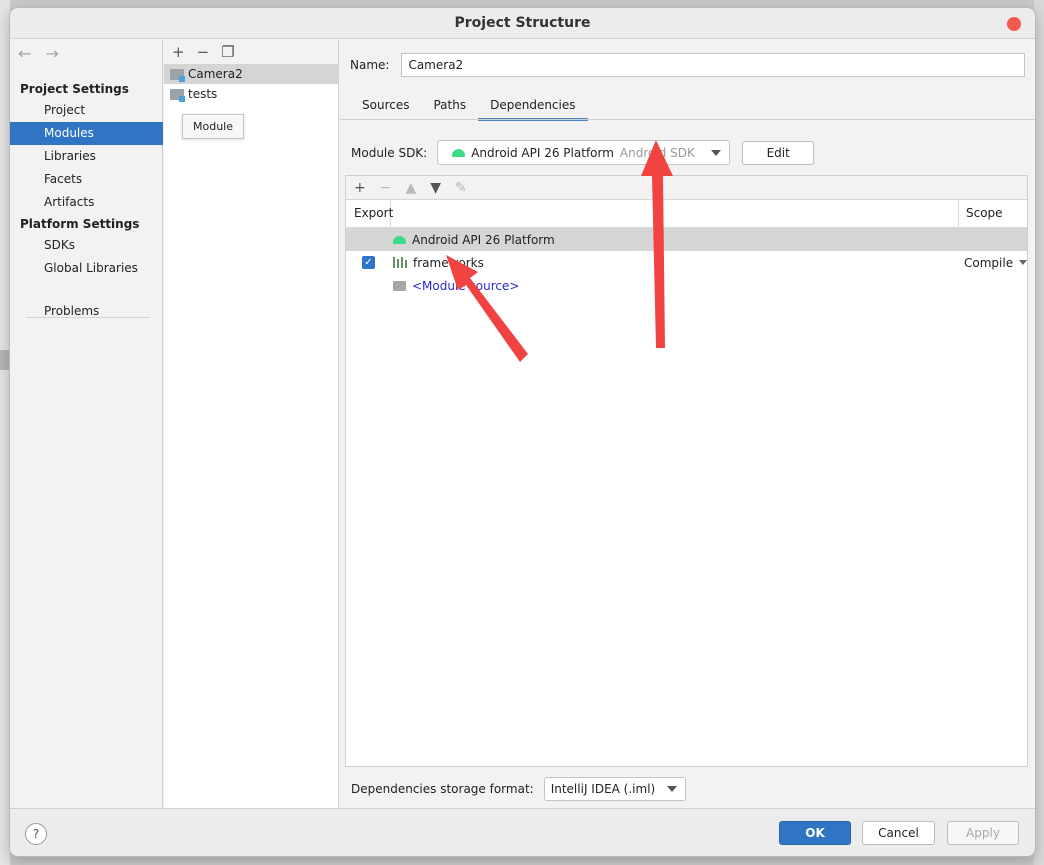  Describe the element at coordinates (778, 152) in the screenshot. I see `edit-sdk-button: Edit` at that location.